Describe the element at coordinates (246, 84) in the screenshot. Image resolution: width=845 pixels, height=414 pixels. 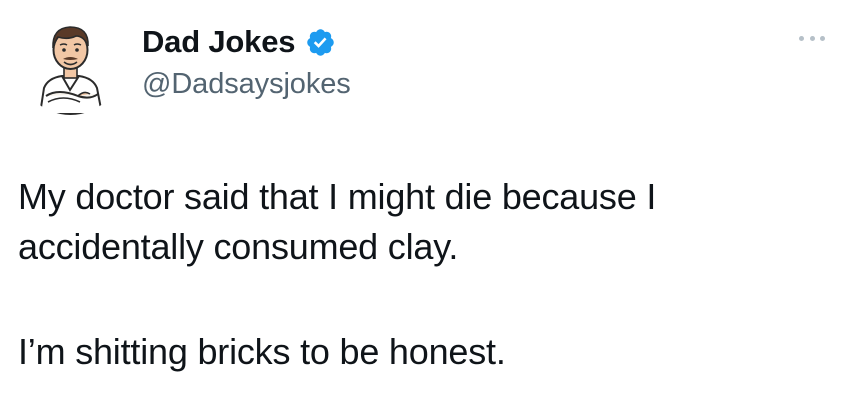
I see `user-handle: @Dadsaysjokes` at that location.